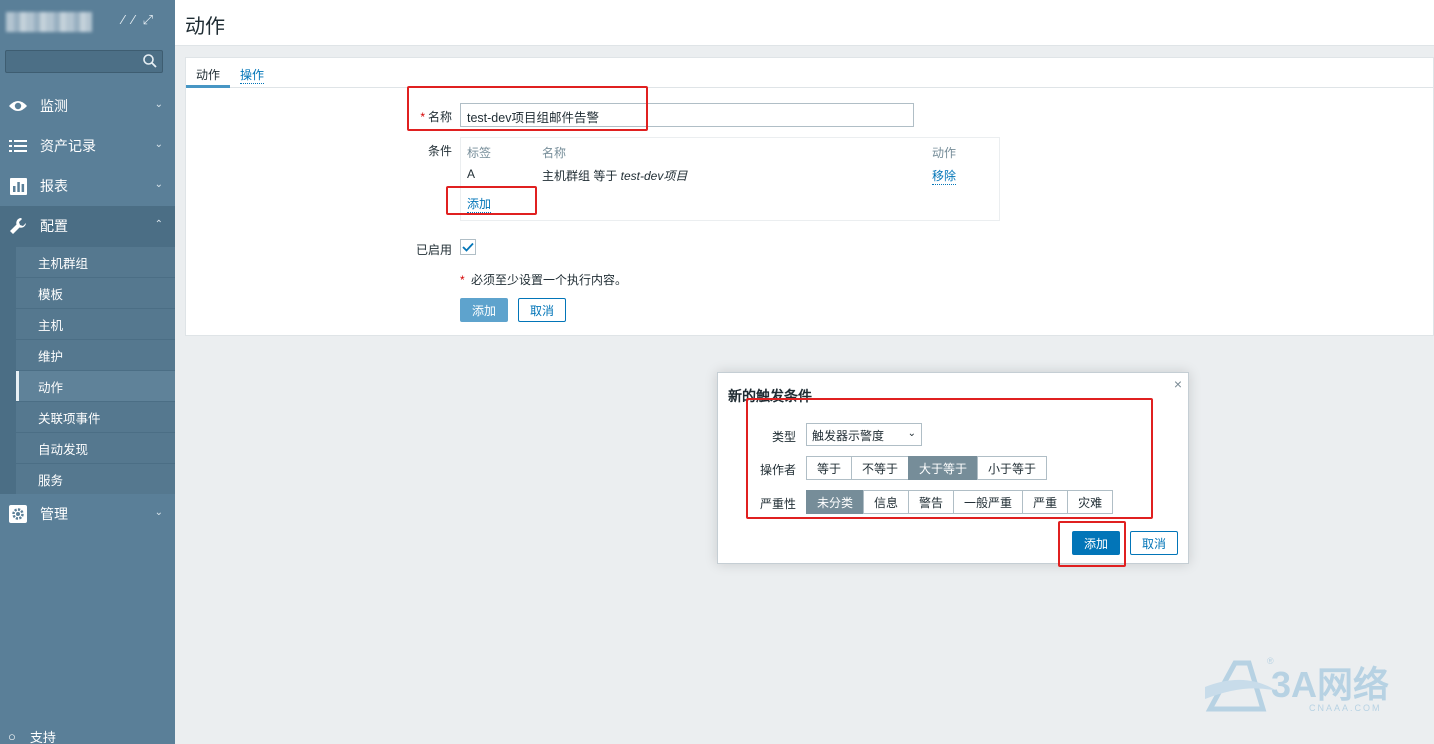  Describe the element at coordinates (484, 310) in the screenshot. I see `add-button: 添加` at that location.